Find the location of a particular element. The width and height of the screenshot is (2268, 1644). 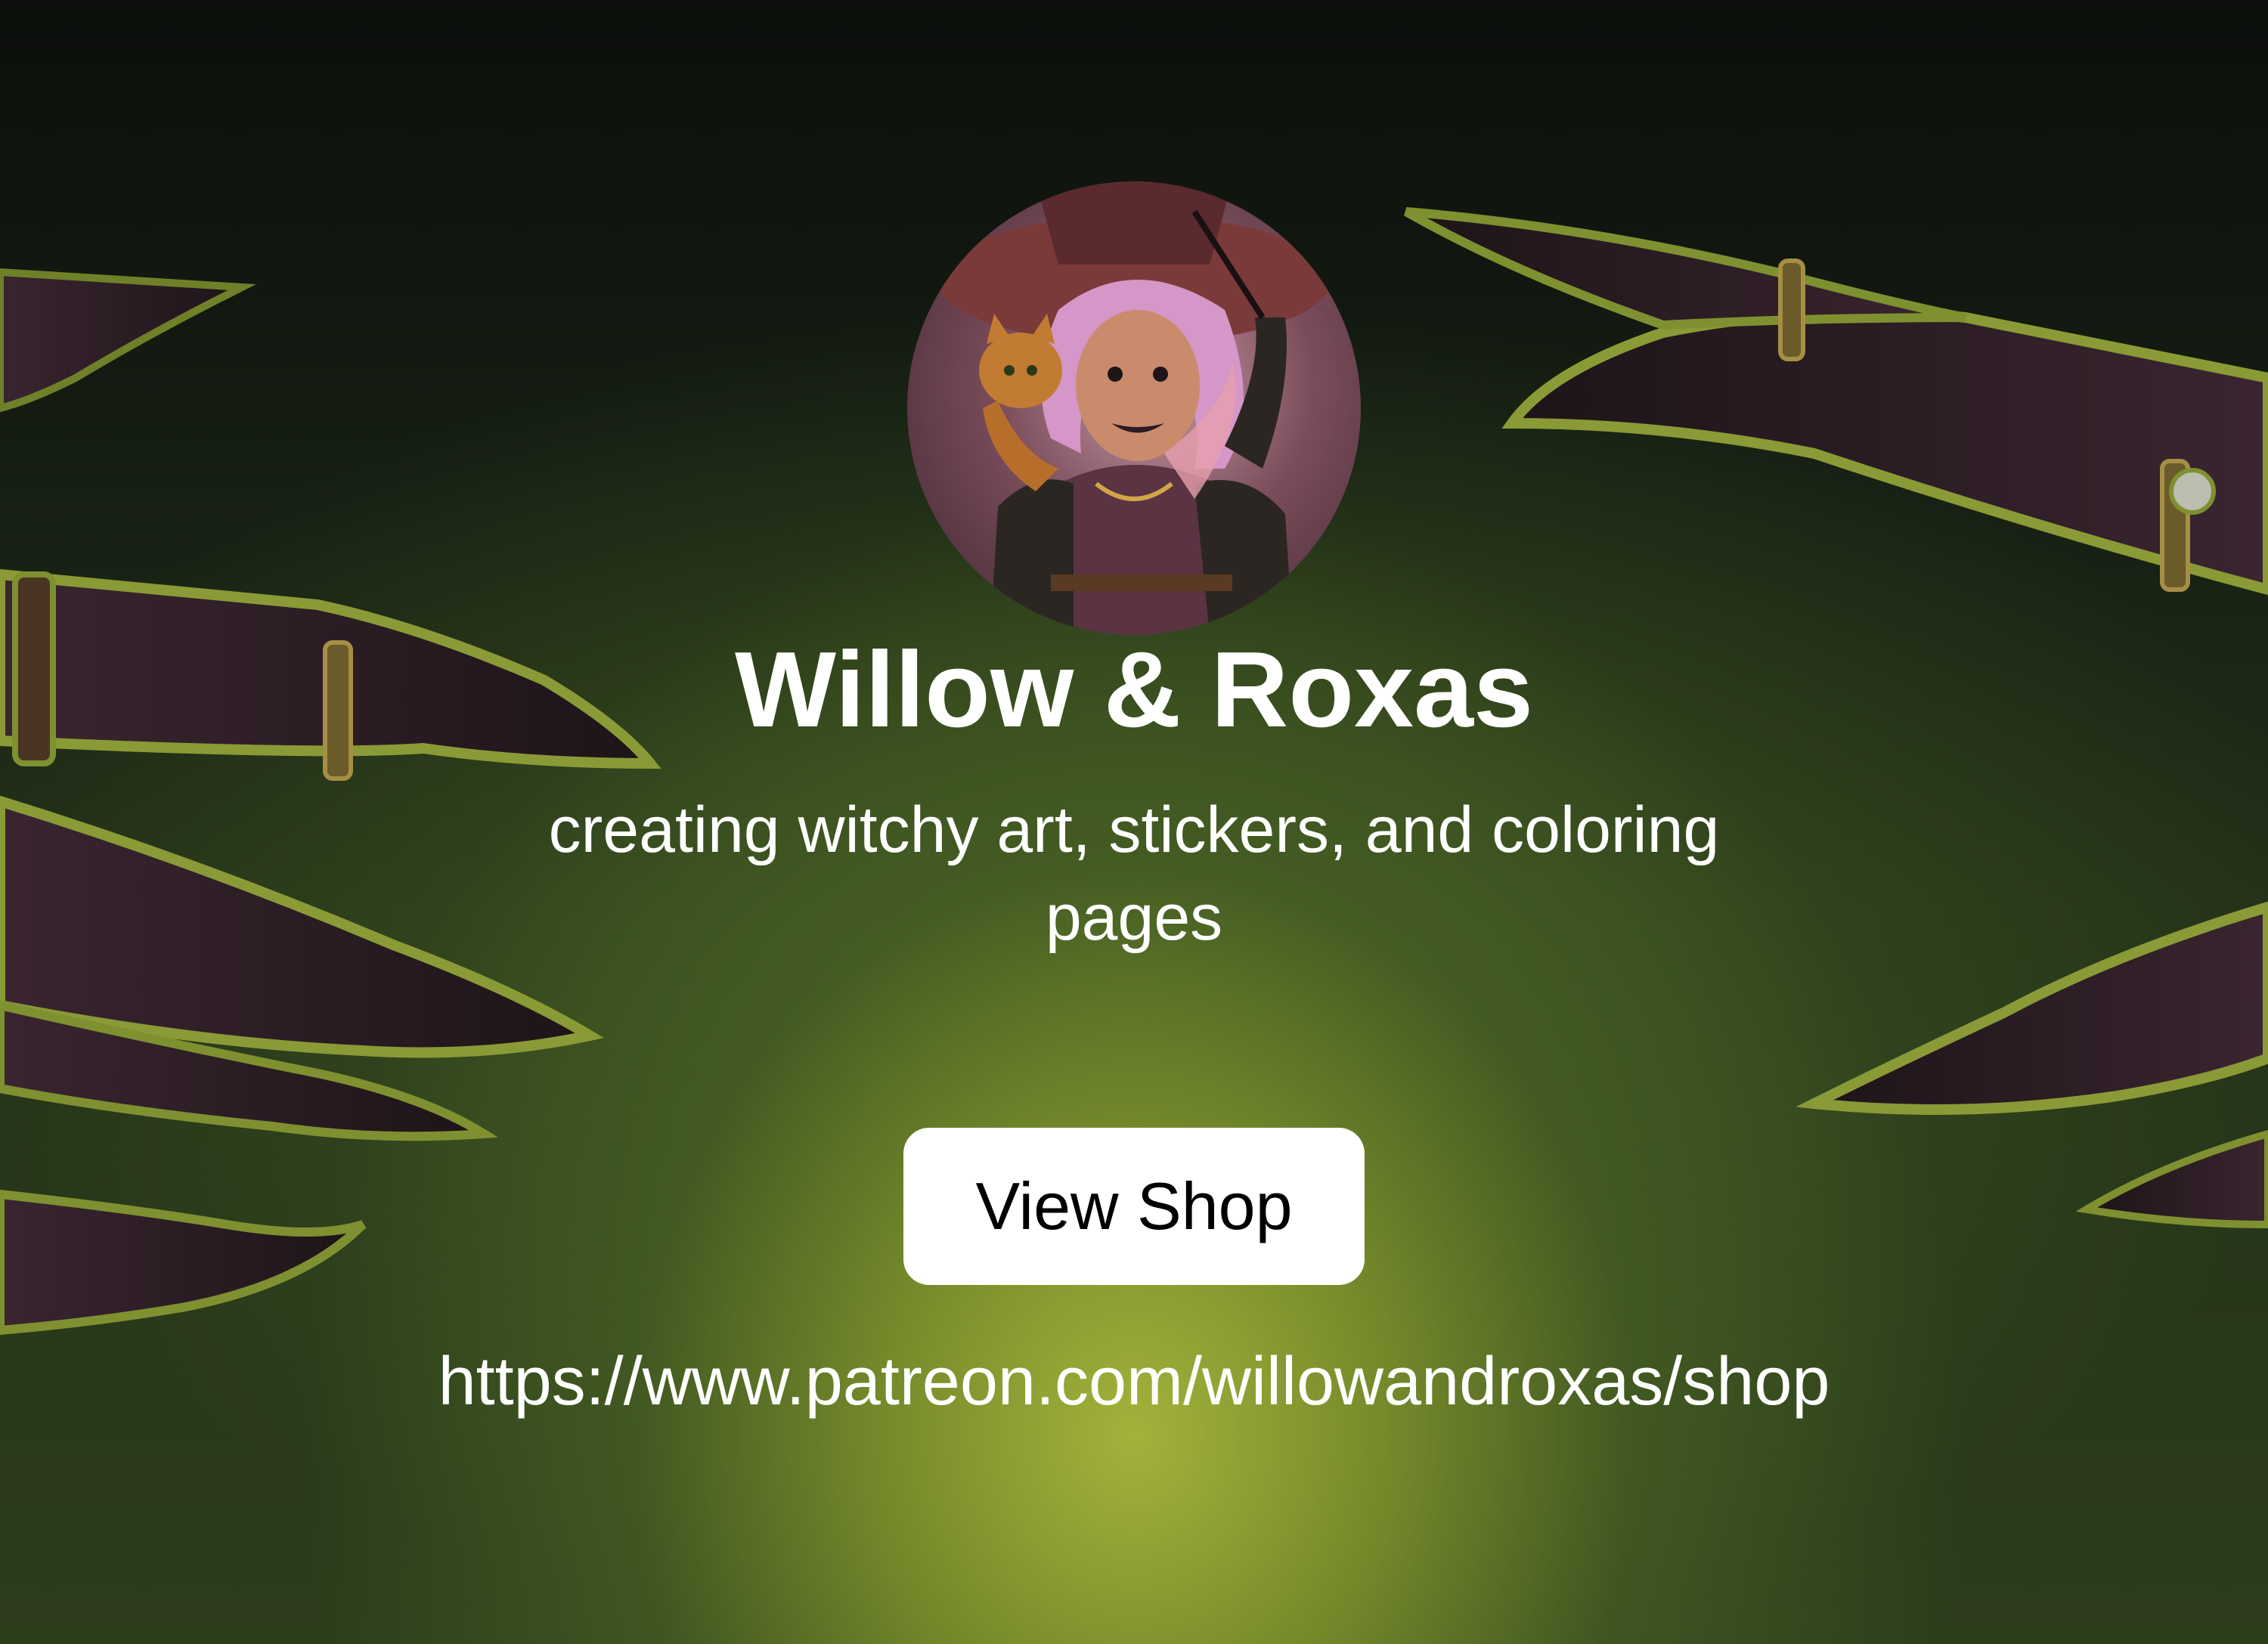

view-shop-button: View Shop is located at coordinates (1134, 1206).